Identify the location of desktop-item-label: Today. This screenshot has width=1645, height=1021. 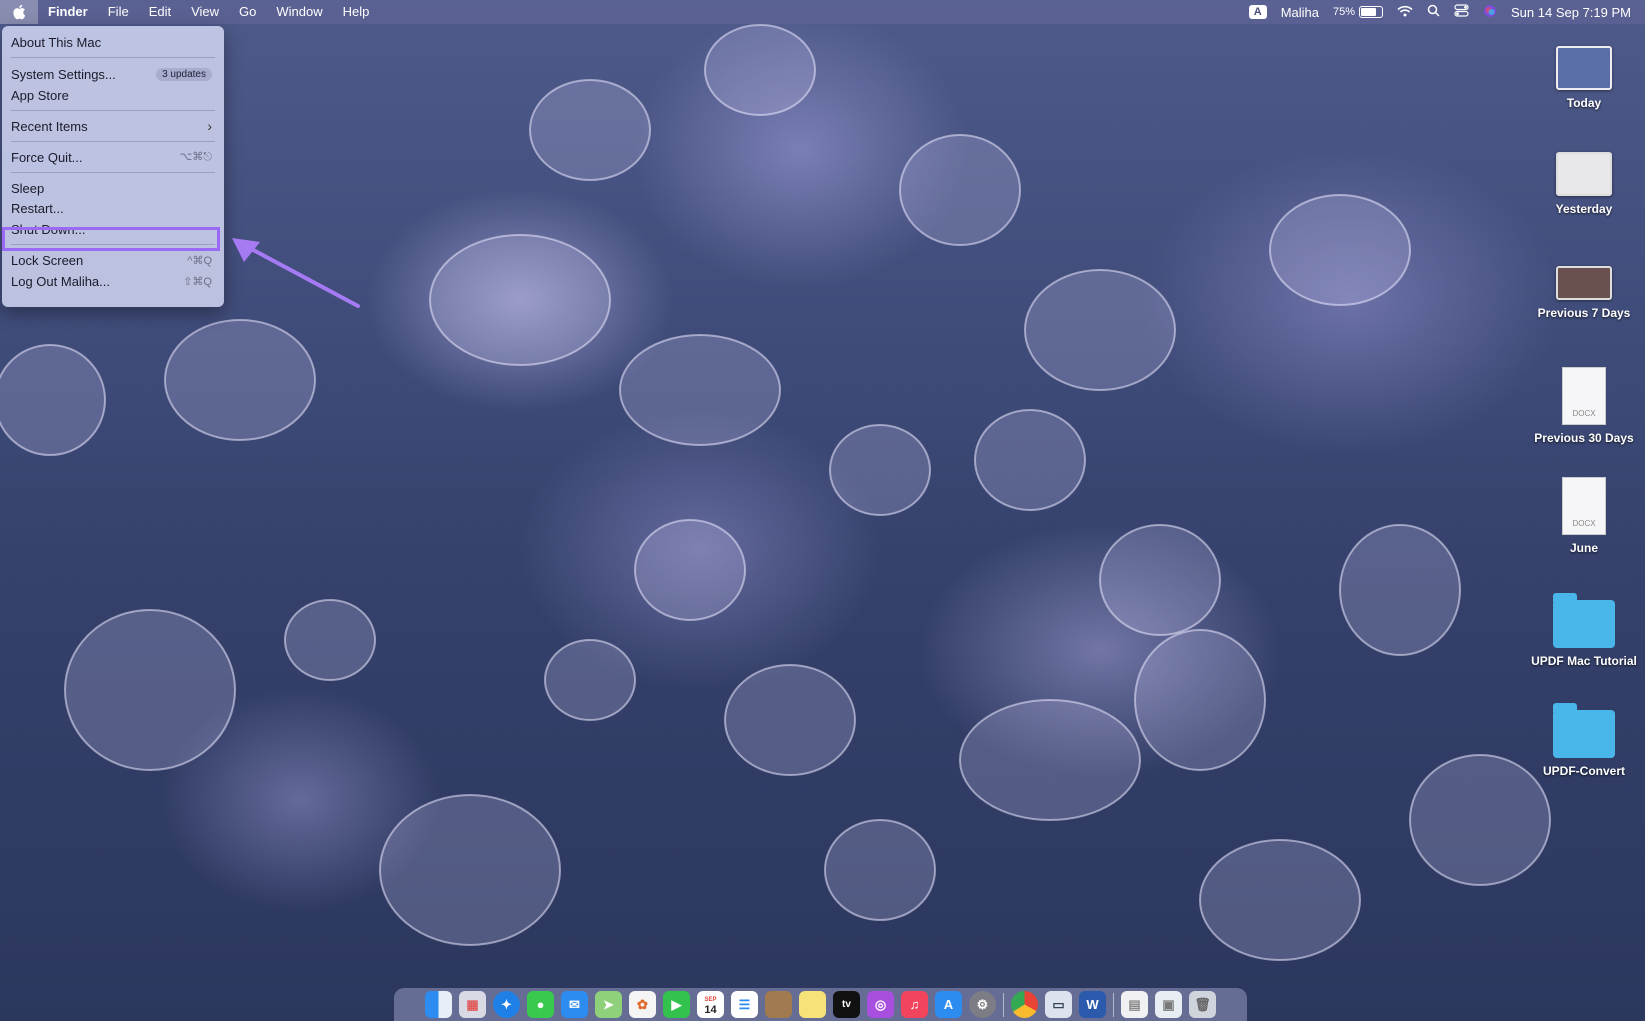
(1584, 103).